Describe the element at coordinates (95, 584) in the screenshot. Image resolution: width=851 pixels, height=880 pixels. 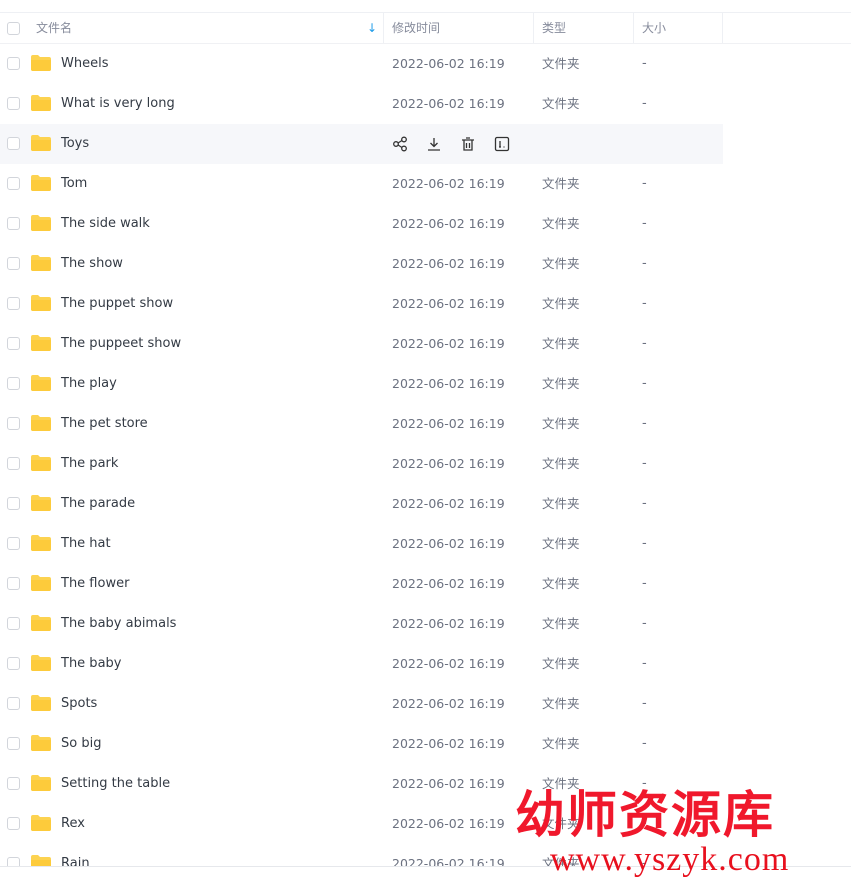
I see `file-name: The flower` at that location.